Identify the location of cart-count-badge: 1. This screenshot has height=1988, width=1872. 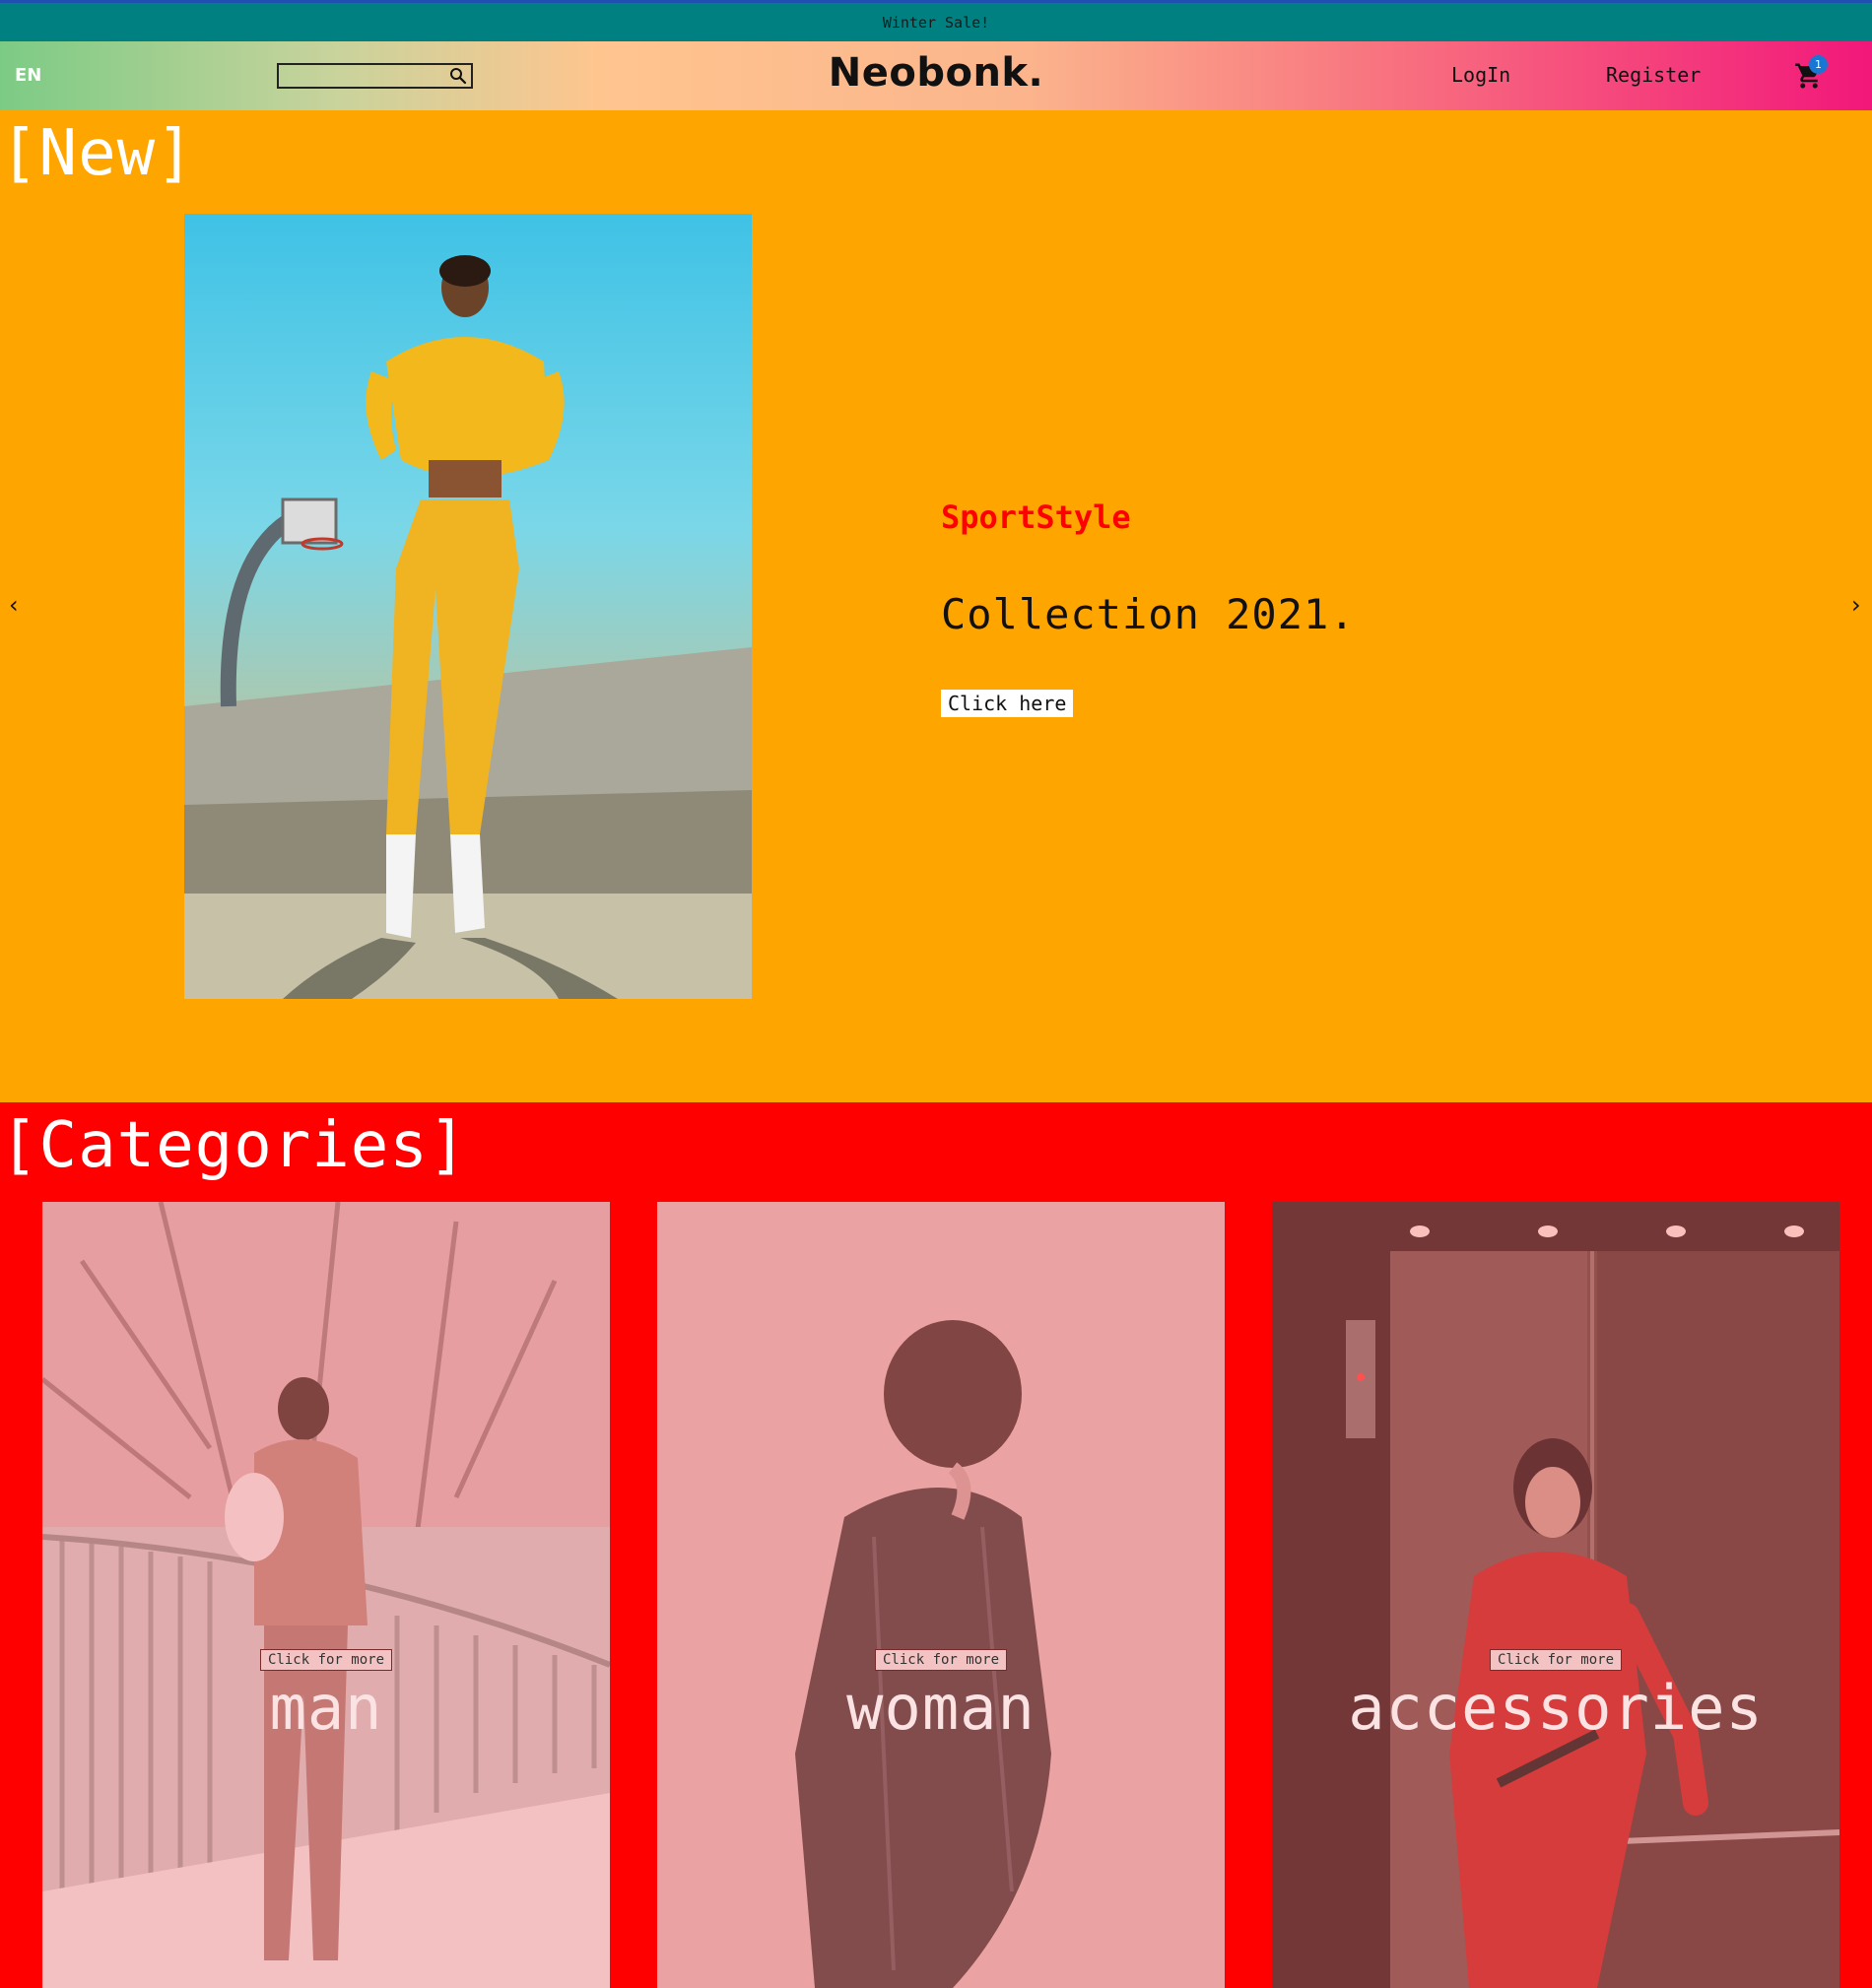
(1818, 64).